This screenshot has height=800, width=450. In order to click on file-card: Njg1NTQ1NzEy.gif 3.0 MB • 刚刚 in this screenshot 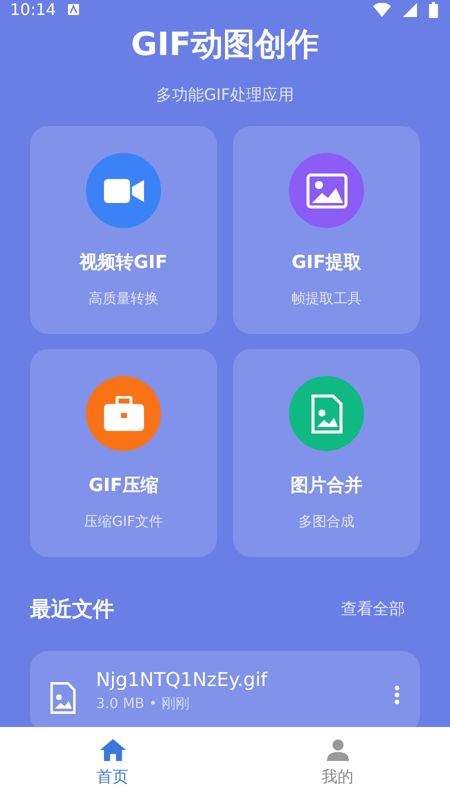, I will do `click(225, 689)`.